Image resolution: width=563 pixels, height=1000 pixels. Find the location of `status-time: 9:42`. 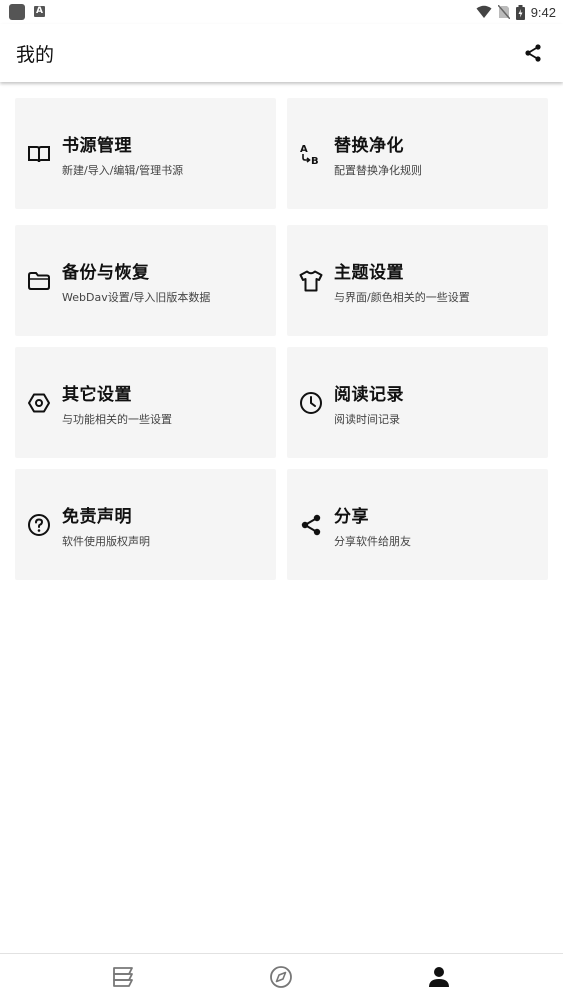

status-time: 9:42 is located at coordinates (543, 12).